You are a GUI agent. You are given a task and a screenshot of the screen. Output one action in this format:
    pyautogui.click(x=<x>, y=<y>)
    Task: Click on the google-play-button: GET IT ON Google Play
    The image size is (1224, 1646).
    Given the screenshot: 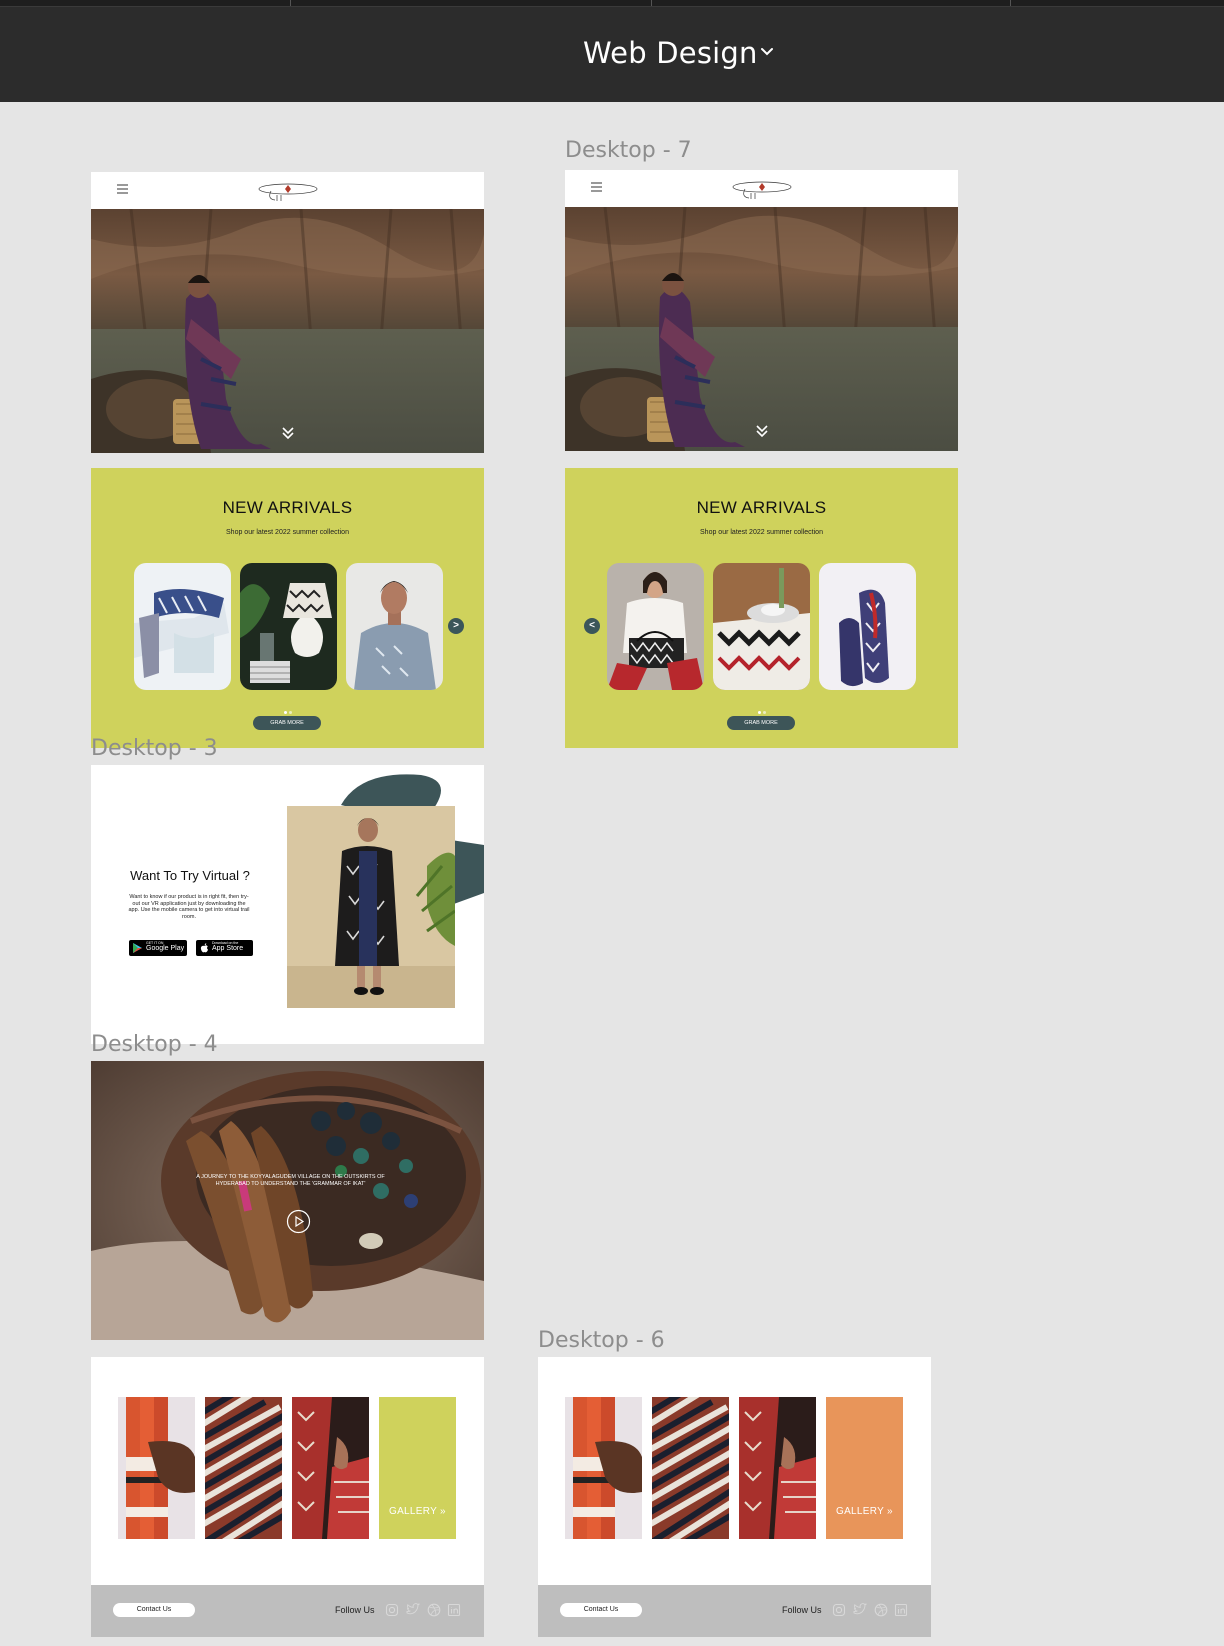 What is the action you would take?
    pyautogui.click(x=158, y=948)
    